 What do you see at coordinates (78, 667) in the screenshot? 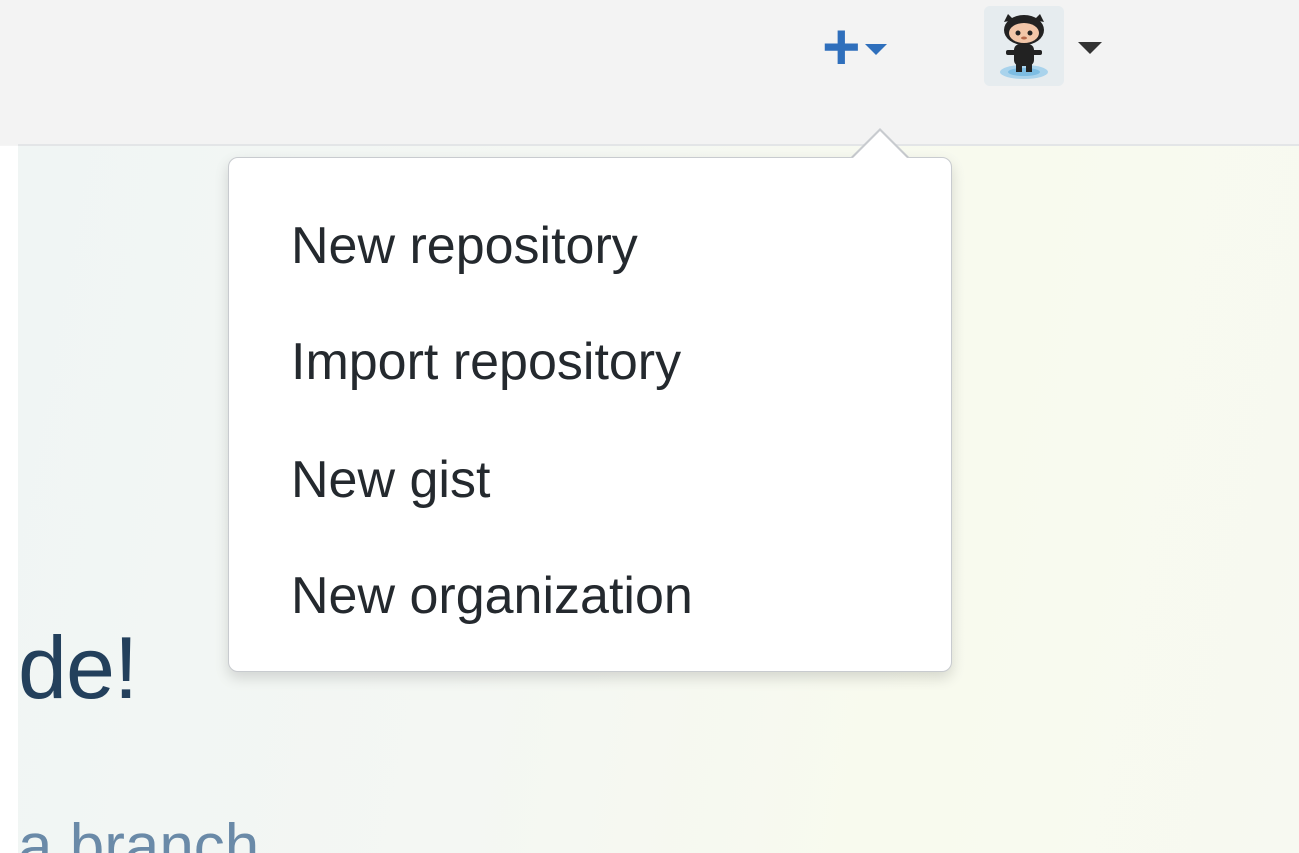
I see `hero-title: de!` at bounding box center [78, 667].